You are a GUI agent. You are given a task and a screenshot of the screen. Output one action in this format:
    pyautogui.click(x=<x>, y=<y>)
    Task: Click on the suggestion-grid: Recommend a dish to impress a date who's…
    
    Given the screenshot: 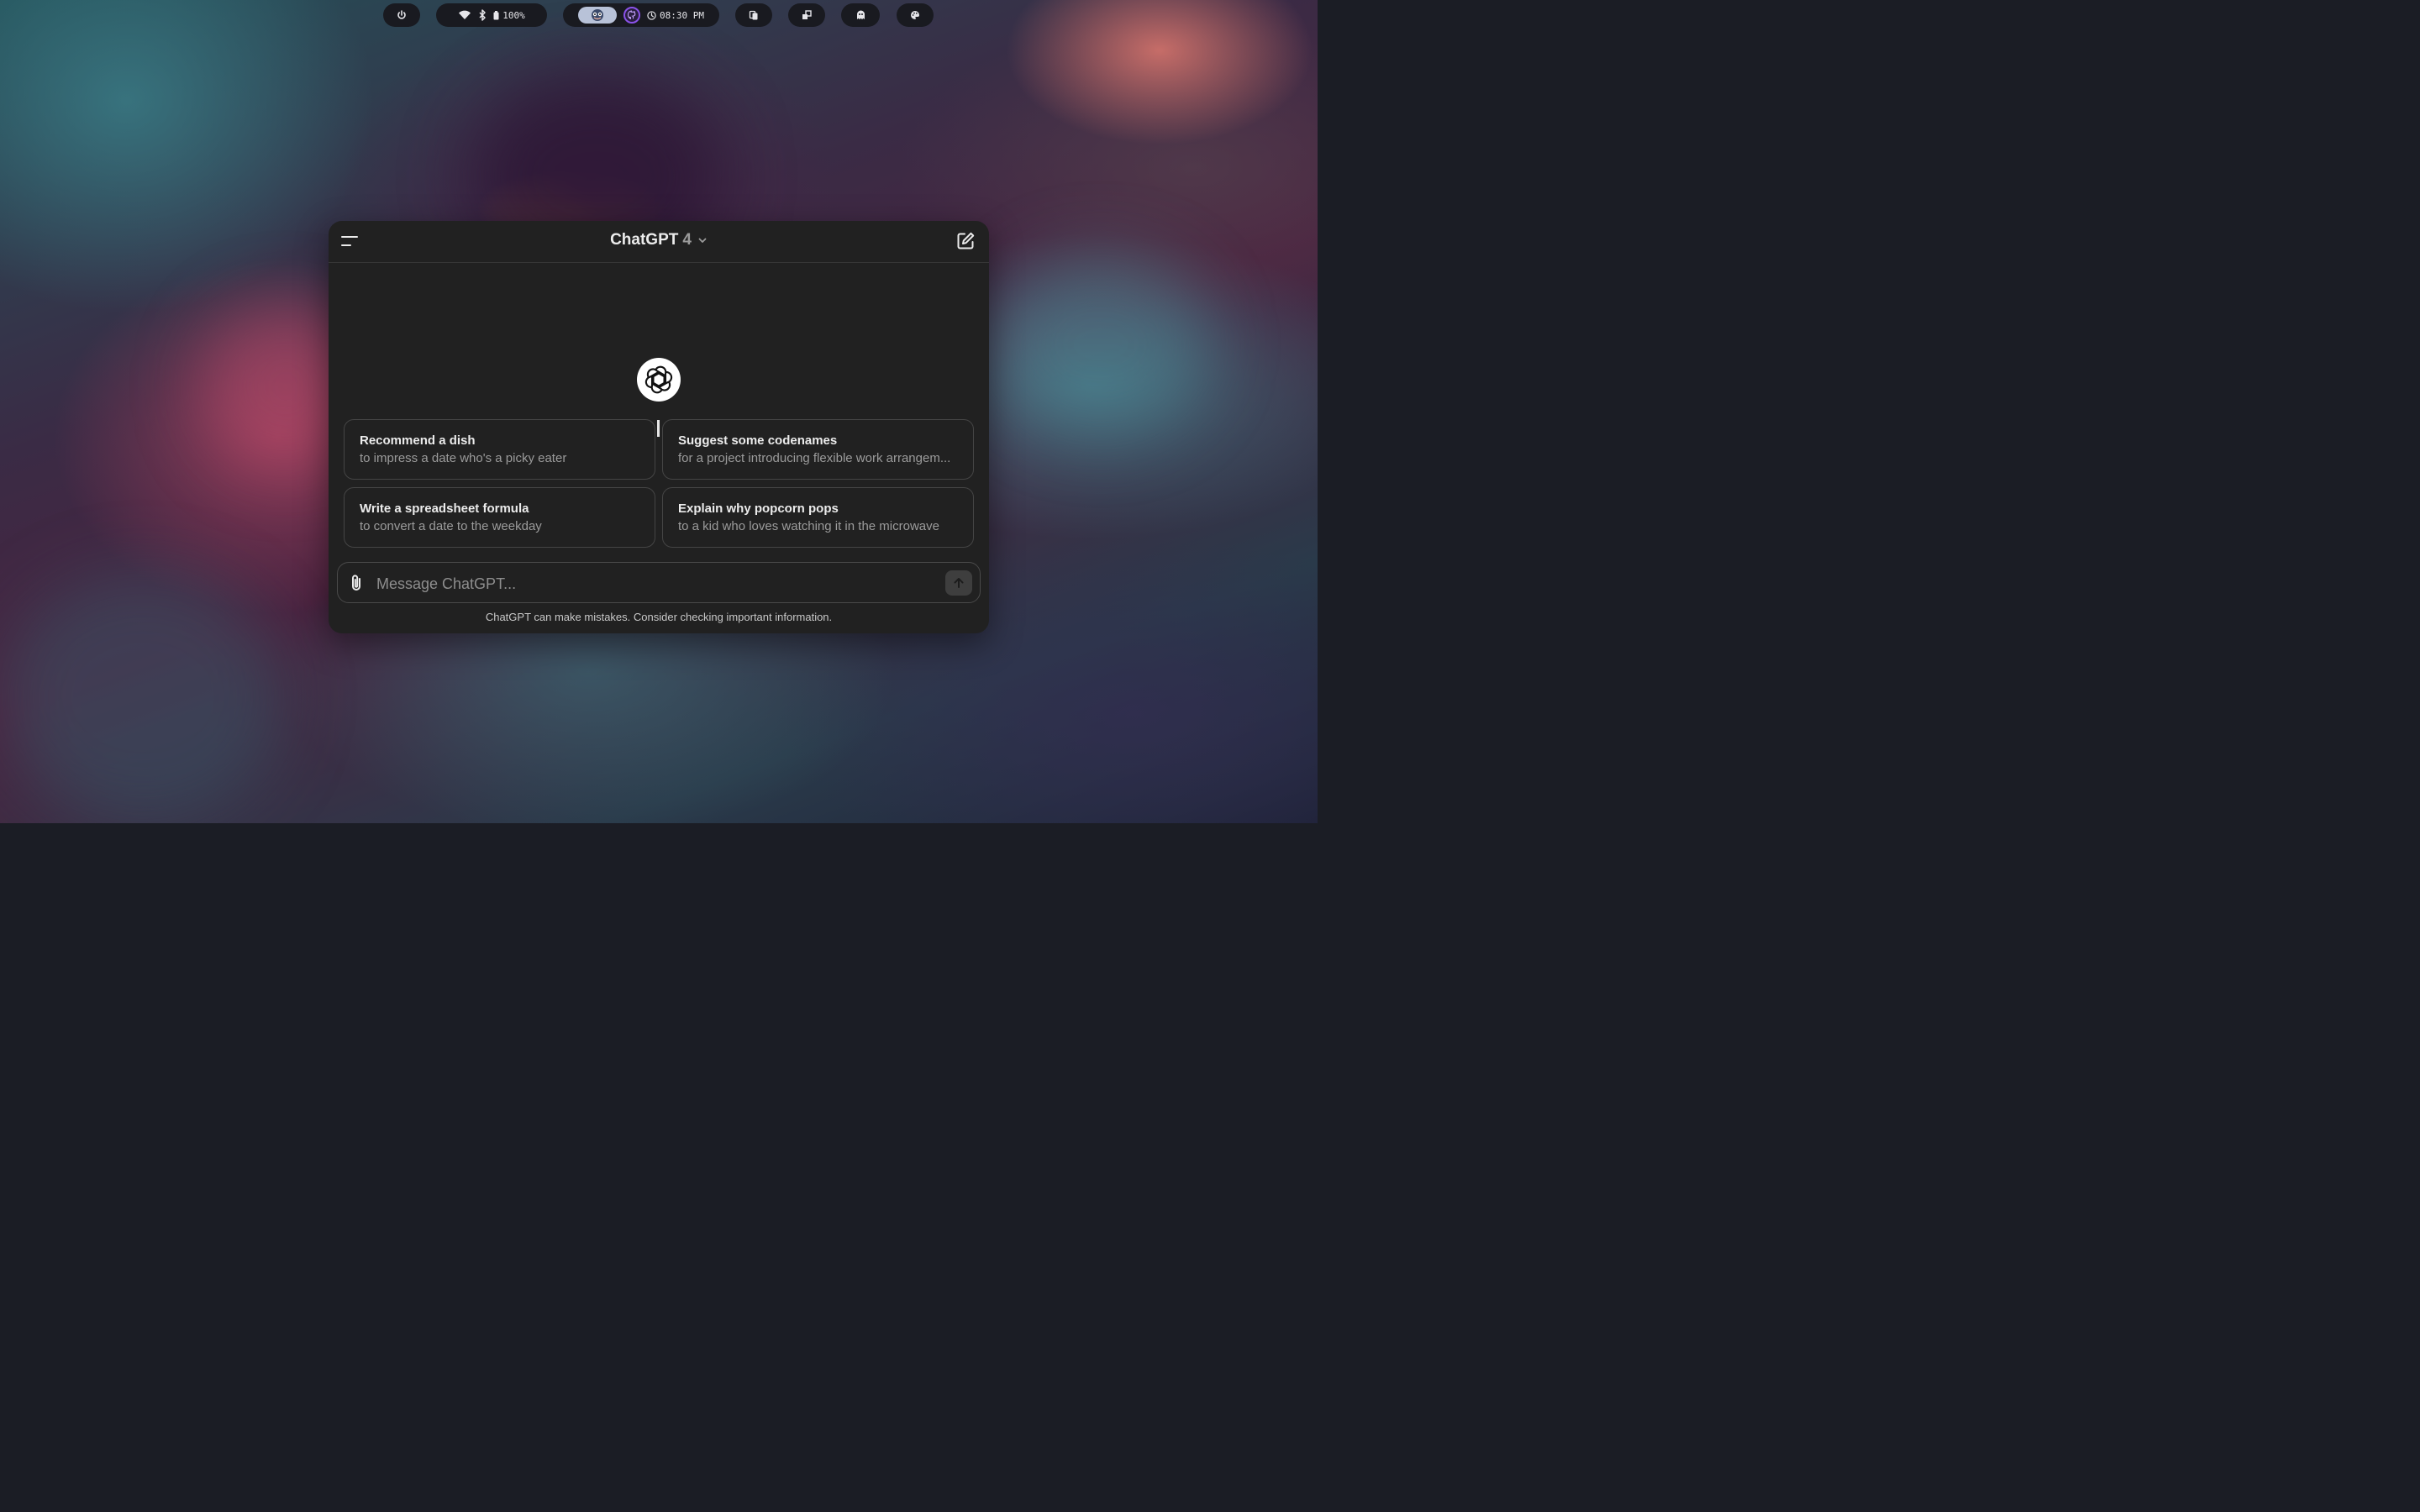 What is the action you would take?
    pyautogui.click(x=659, y=483)
    